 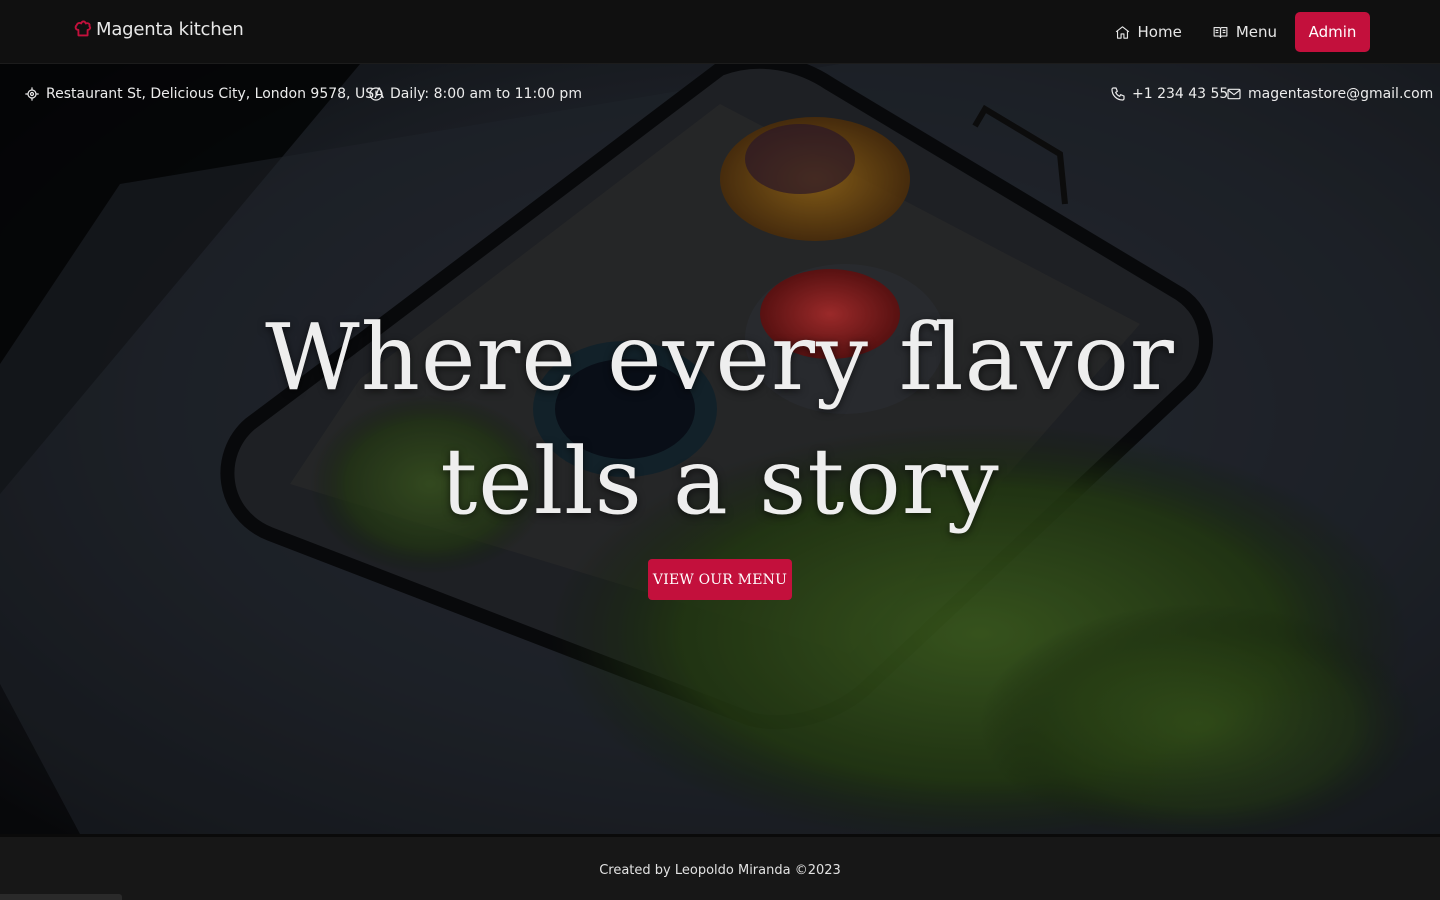 I want to click on phone-item: +1 234 43 55, so click(x=1169, y=94).